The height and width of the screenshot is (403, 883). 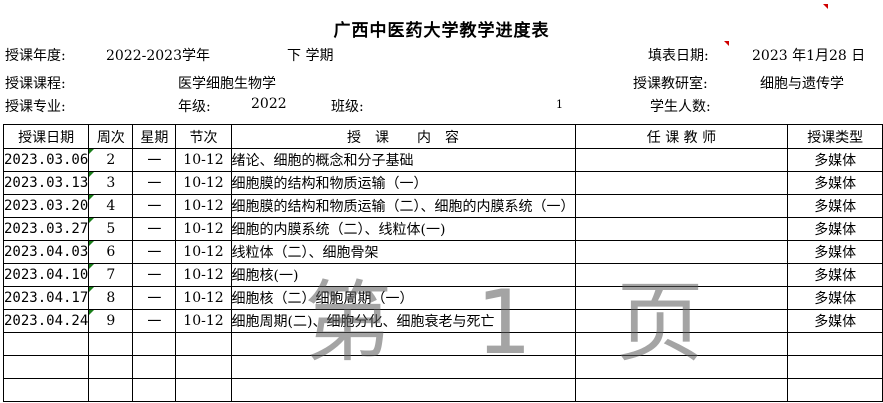 What do you see at coordinates (111, 136) in the screenshot?
I see `col-header-week: 周次` at bounding box center [111, 136].